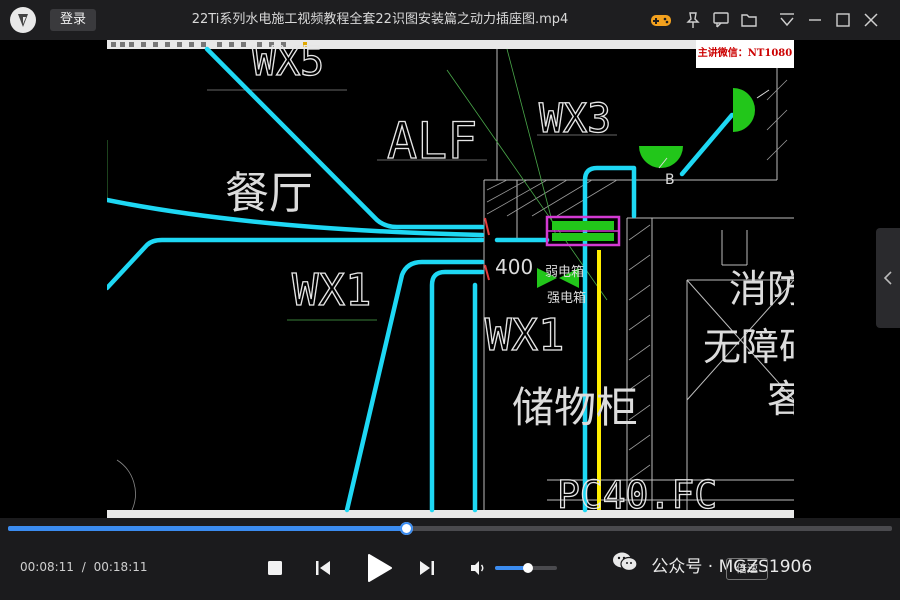  I want to click on close-icon, so click(871, 20).